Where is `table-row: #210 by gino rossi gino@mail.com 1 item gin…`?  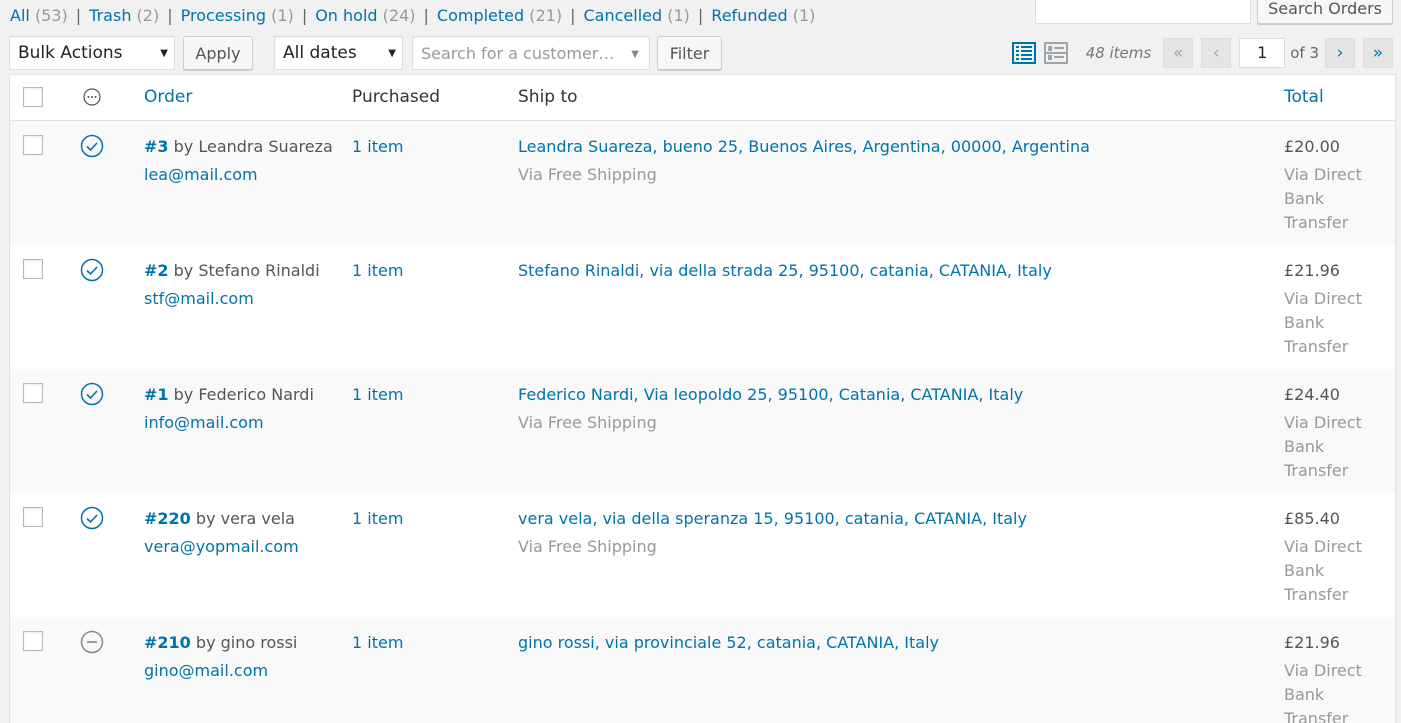 table-row: #210 by gino rossi gino@mail.com 1 item gin… is located at coordinates (702, 670).